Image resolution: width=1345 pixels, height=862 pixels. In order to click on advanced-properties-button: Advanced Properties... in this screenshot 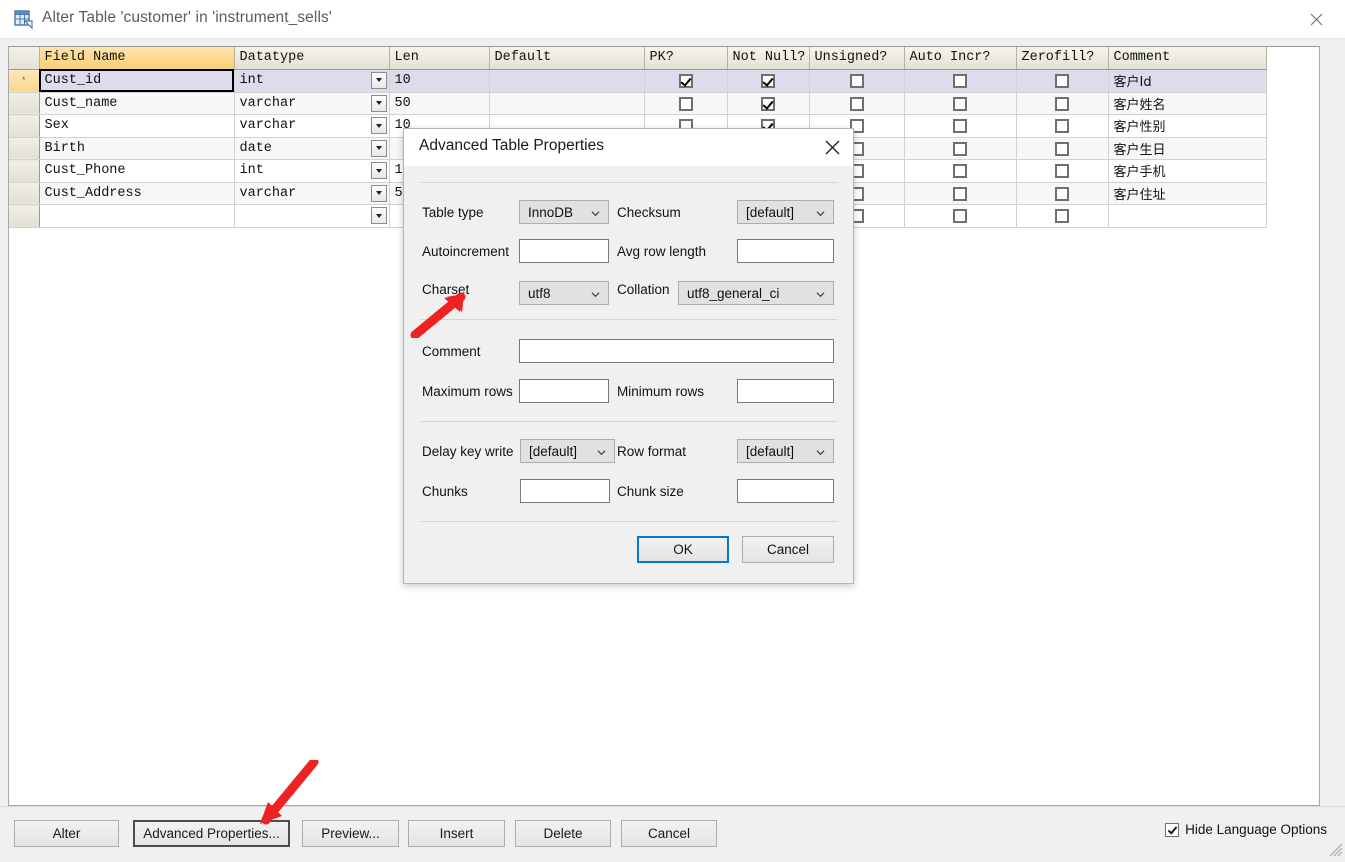, I will do `click(211, 833)`.